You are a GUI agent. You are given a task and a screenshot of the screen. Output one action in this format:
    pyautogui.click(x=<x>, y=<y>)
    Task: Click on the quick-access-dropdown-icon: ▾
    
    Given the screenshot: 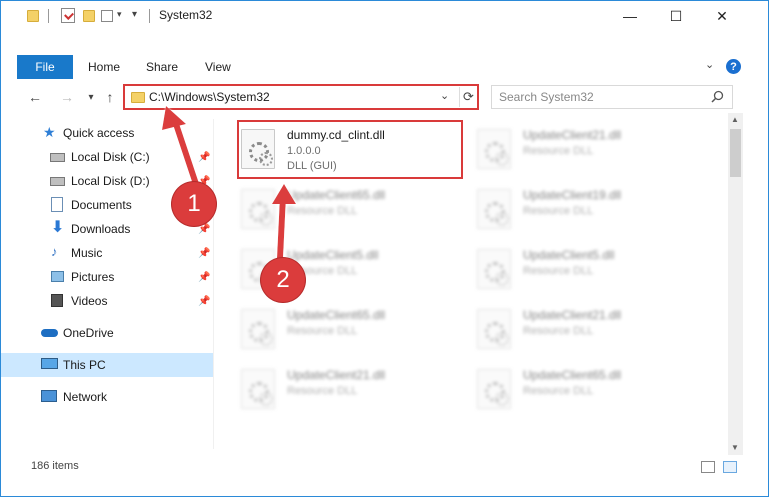 What is the action you would take?
    pyautogui.click(x=134, y=14)
    